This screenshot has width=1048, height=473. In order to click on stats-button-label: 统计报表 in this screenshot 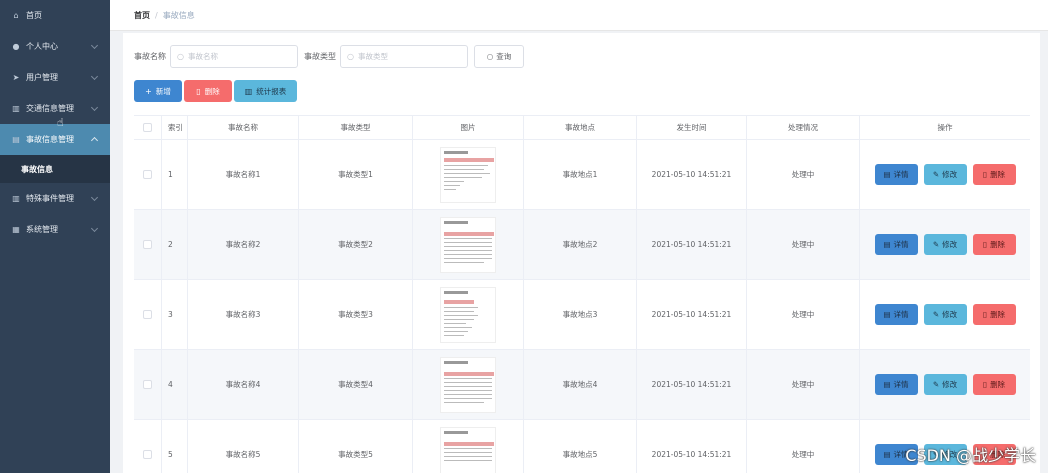, I will do `click(271, 91)`.